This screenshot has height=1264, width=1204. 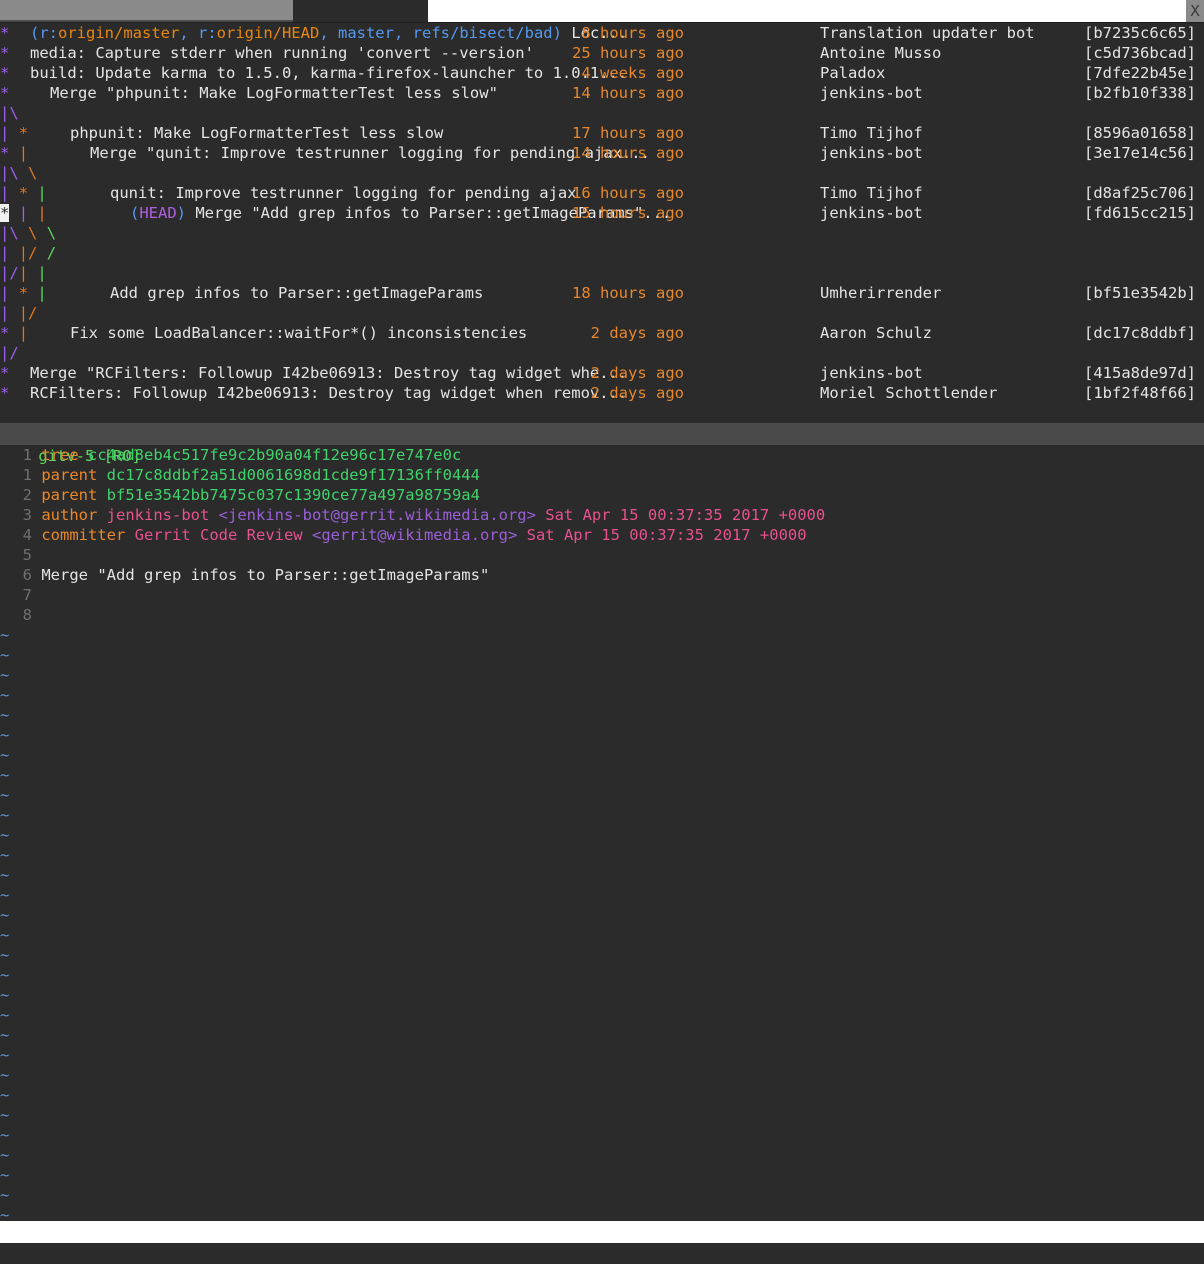 I want to click on tab-gitv-5: 2 gitv-5, so click(x=360, y=11).